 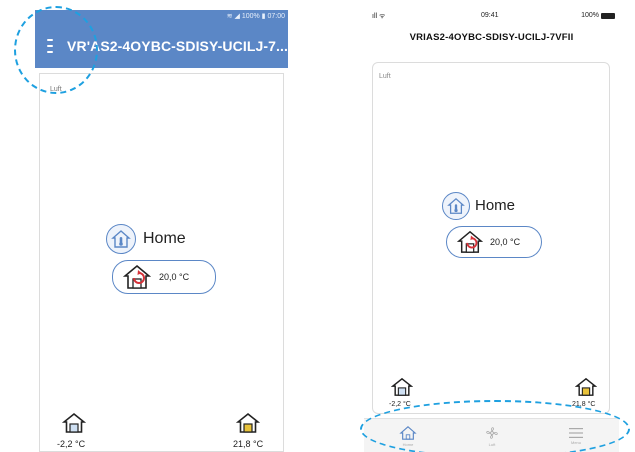 I want to click on tab-menu: Menu, so click(x=576, y=435).